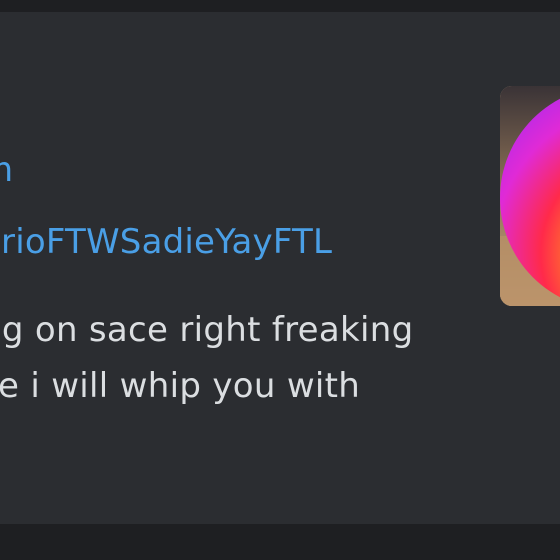  Describe the element at coordinates (280, 544) in the screenshot. I see `message-divider` at that location.